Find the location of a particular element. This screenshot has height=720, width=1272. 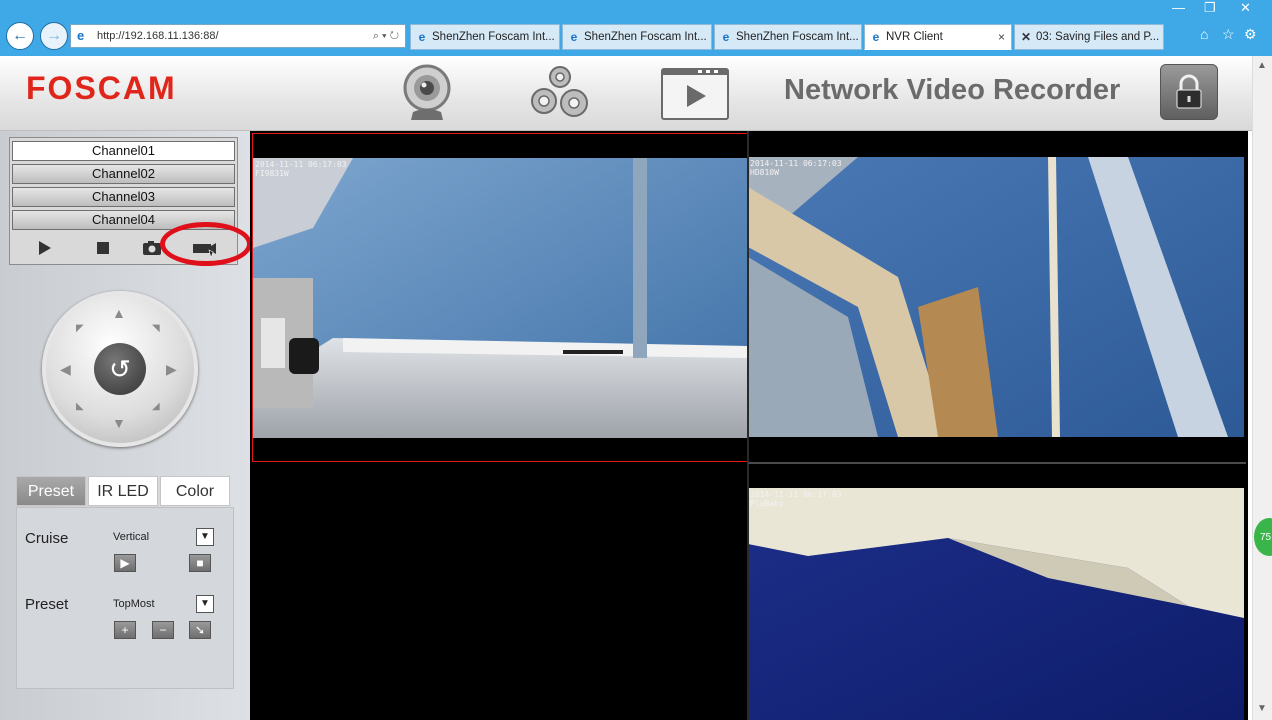

favorites-star-icon: ☆ is located at coordinates (1228, 34).